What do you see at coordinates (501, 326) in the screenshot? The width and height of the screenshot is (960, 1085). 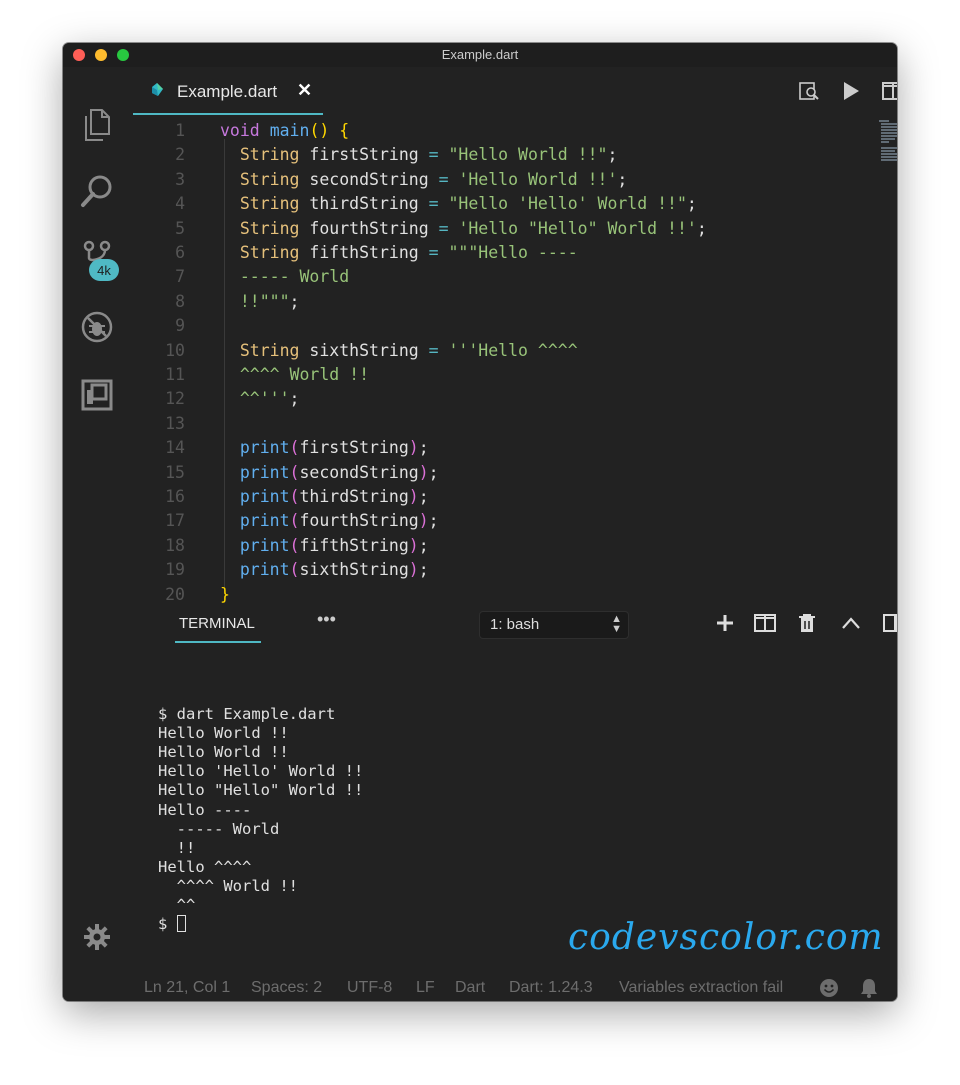 I see `code-line: 9` at bounding box center [501, 326].